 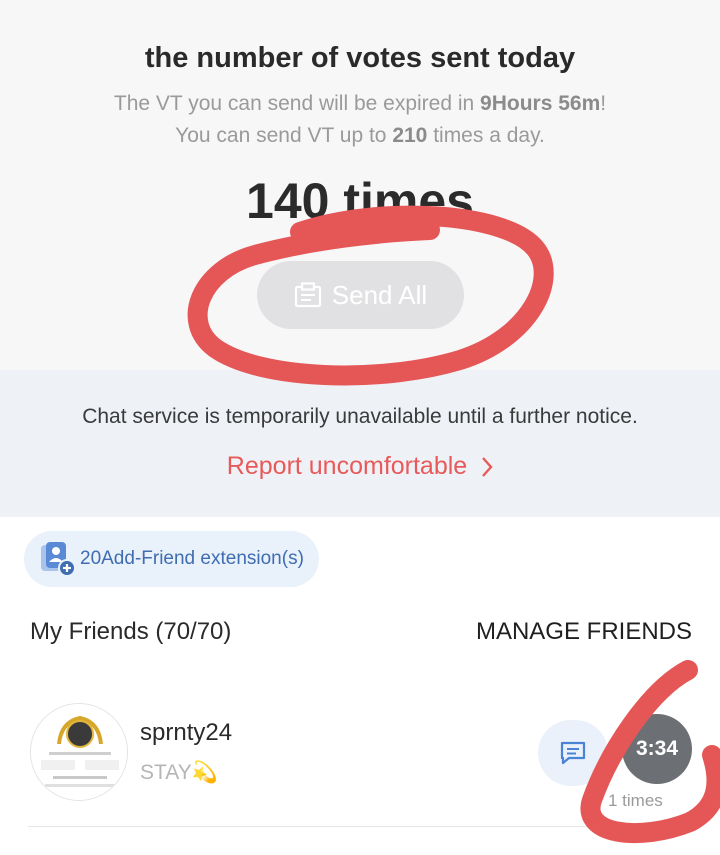 I want to click on limit-value: 210, so click(x=410, y=135).